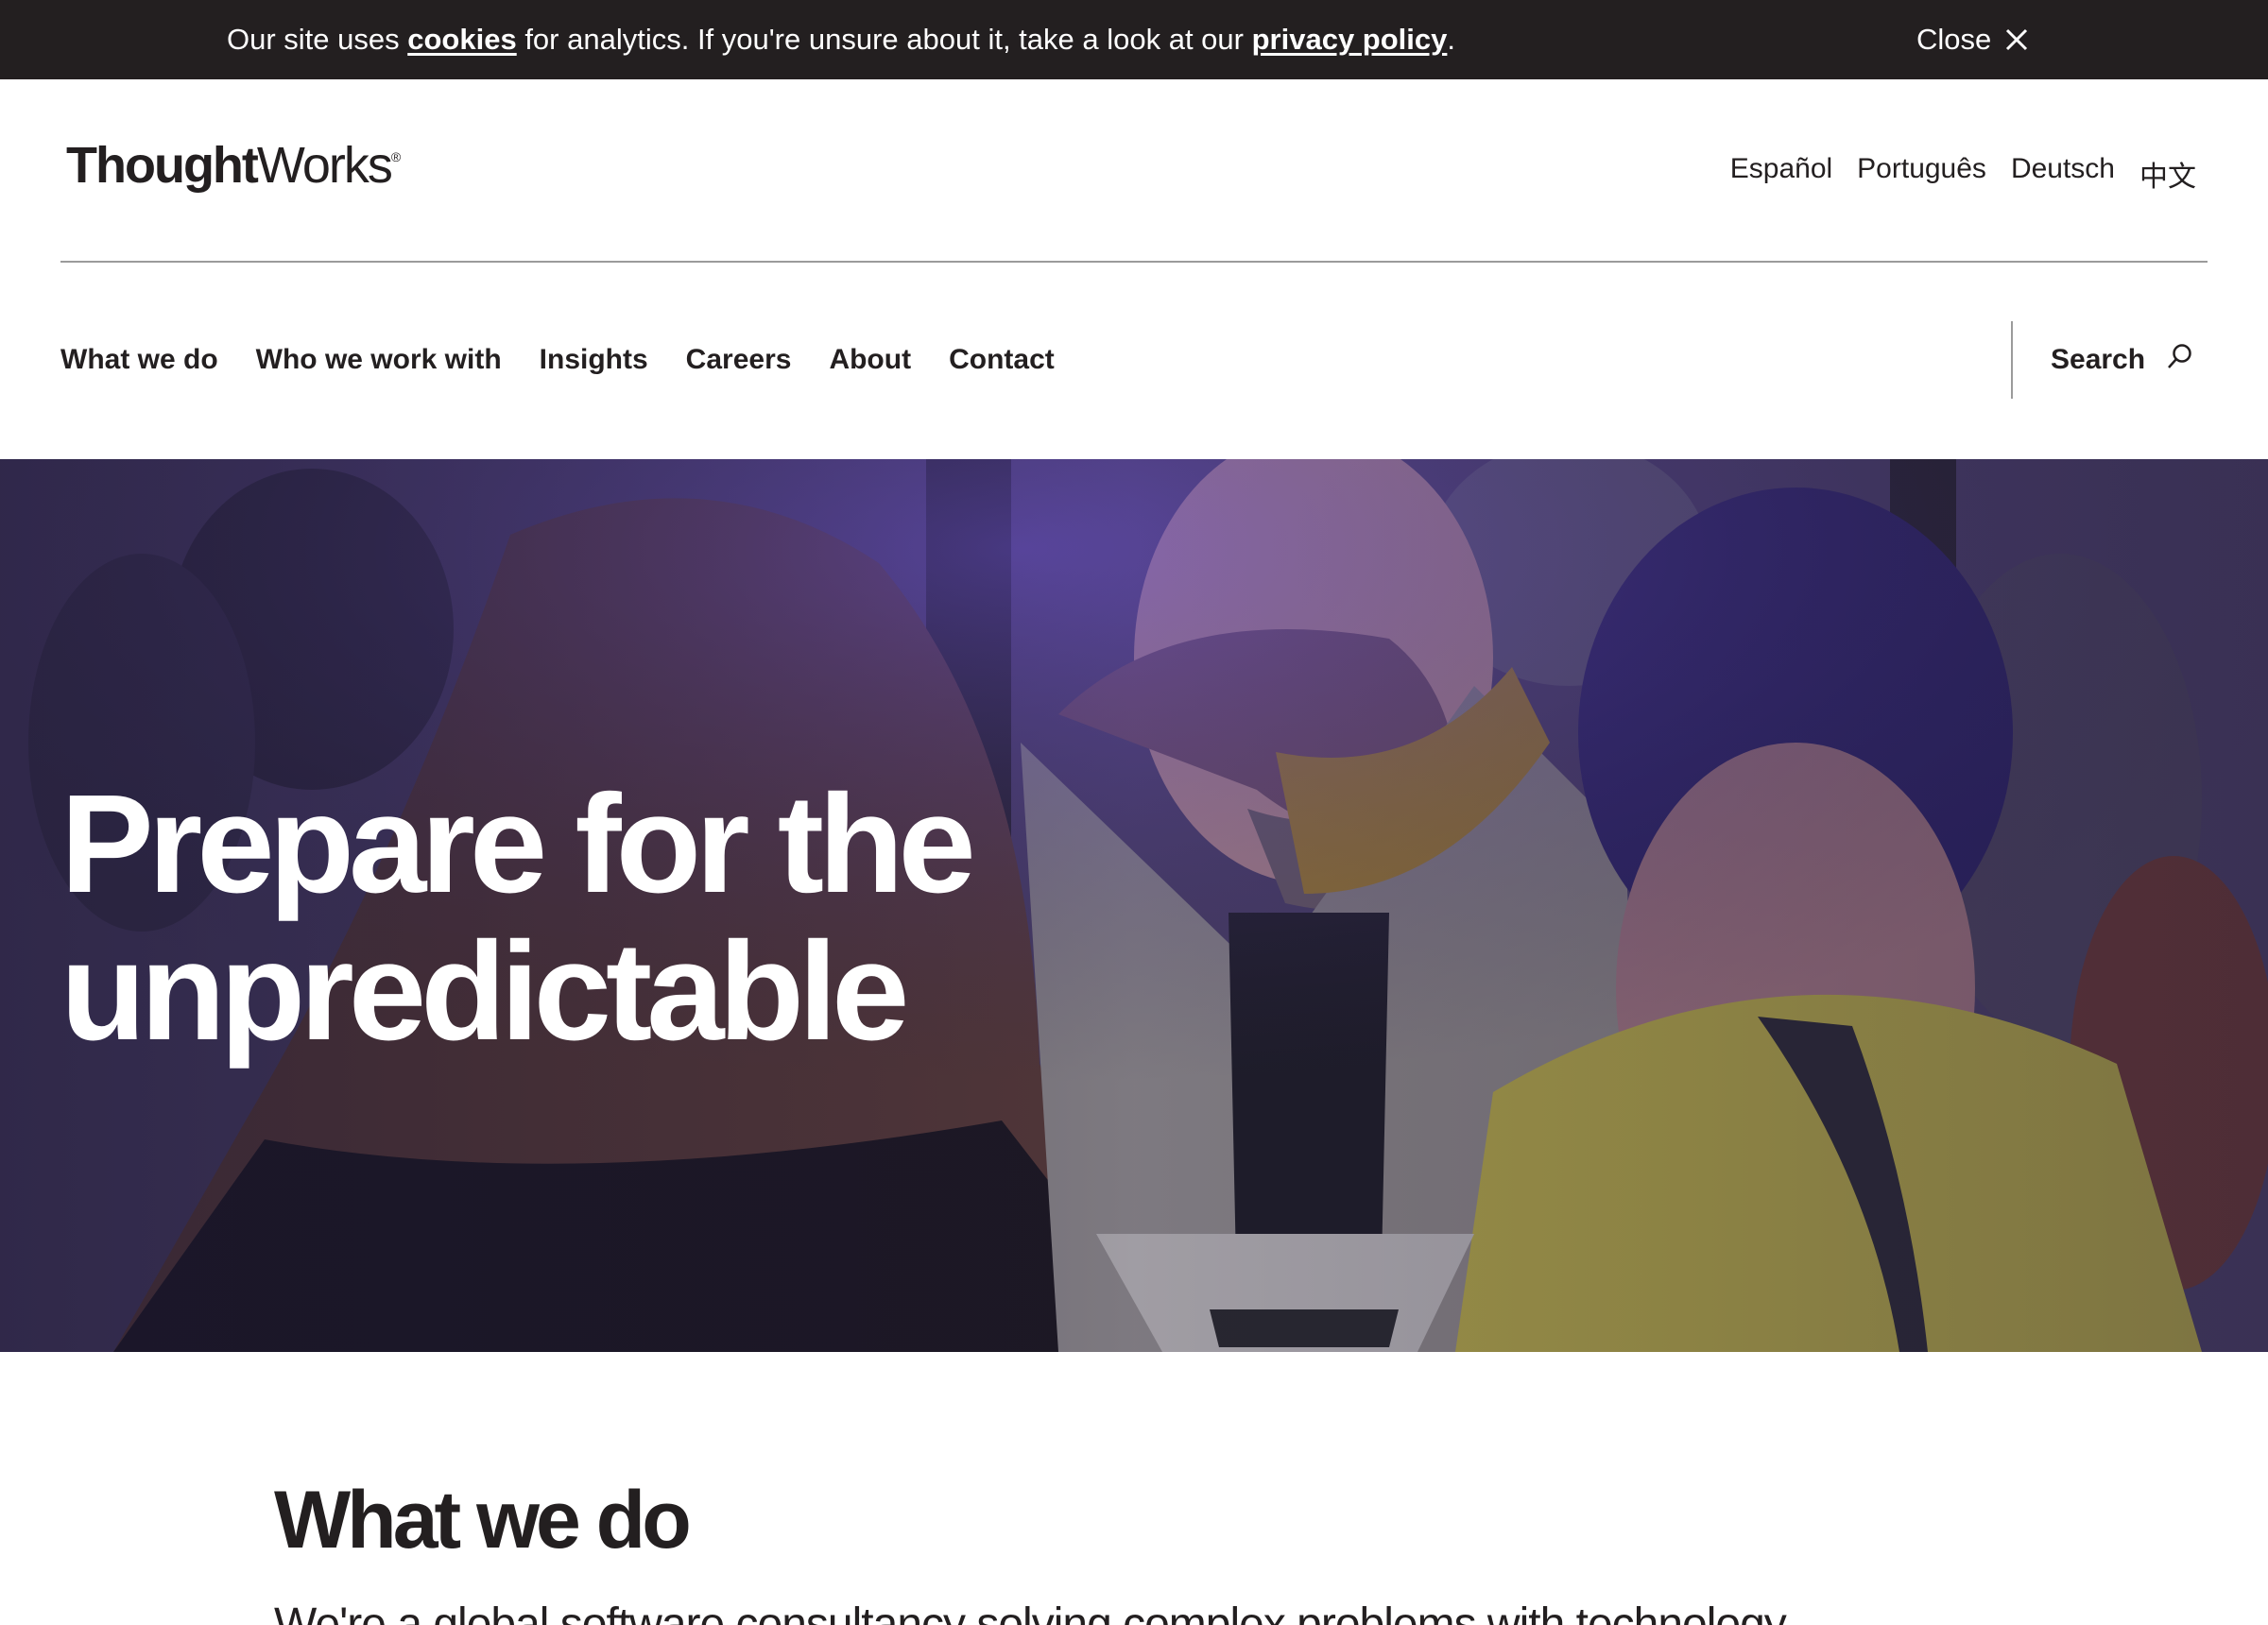 This screenshot has height=1625, width=2268. What do you see at coordinates (484, 991) in the screenshot?
I see `hero-title-line2: unpredictable` at bounding box center [484, 991].